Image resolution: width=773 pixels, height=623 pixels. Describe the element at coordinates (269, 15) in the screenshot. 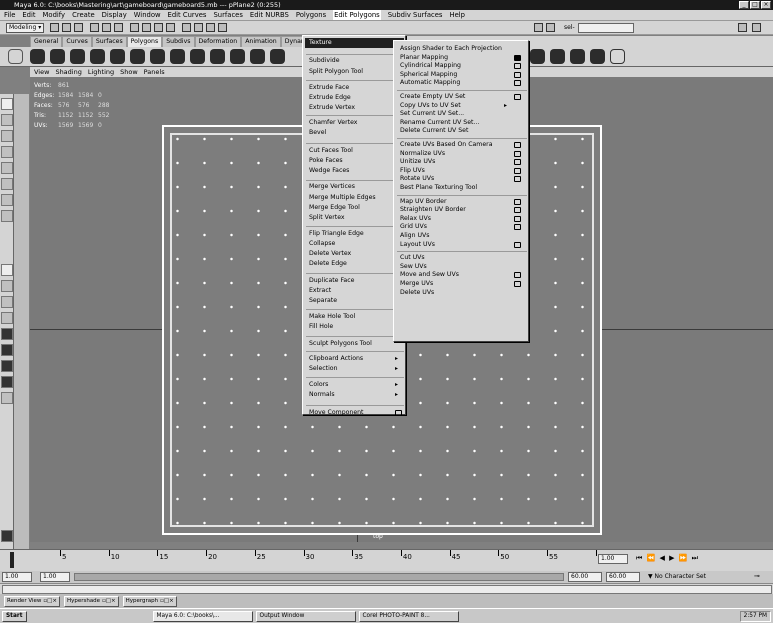

I see `menu-edit-nurbs: Edit NURBS` at that location.